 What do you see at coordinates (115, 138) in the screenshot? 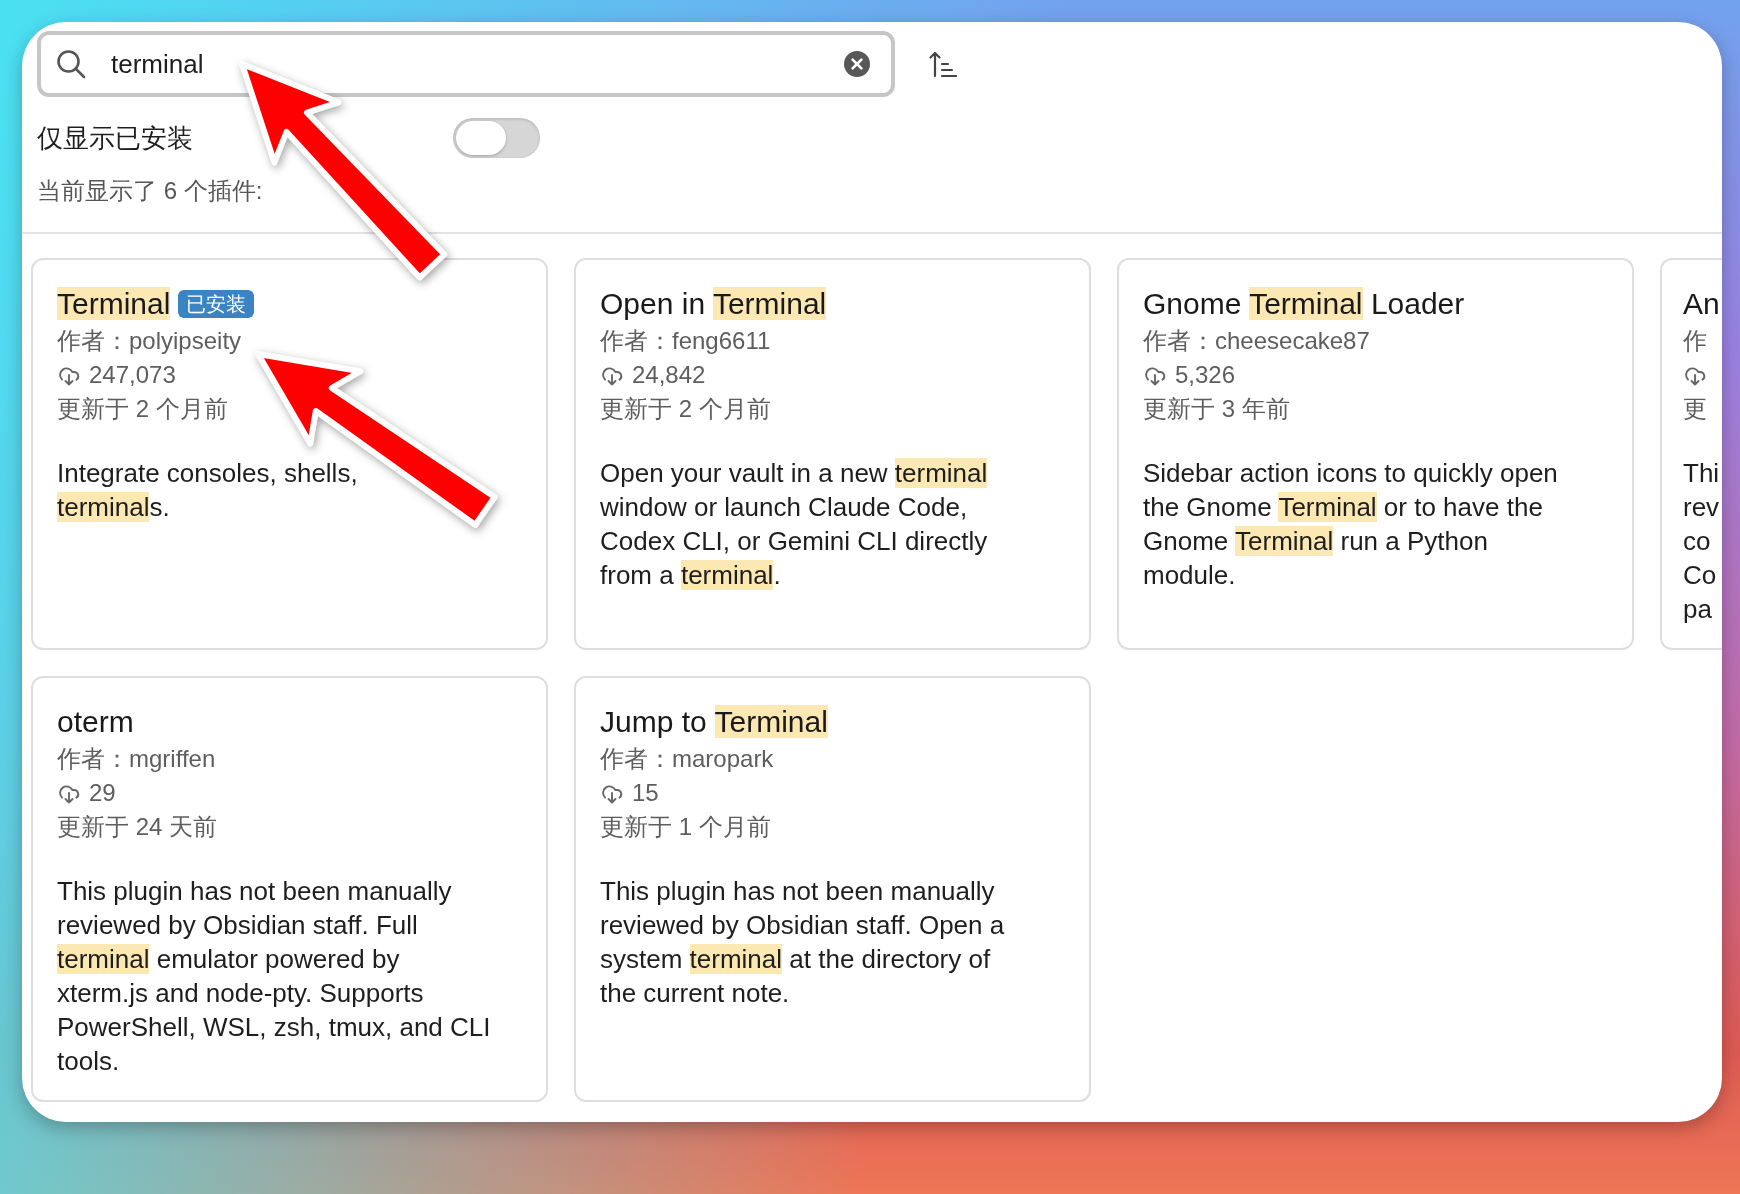
I see `setting-label: 仅显示已安装` at bounding box center [115, 138].